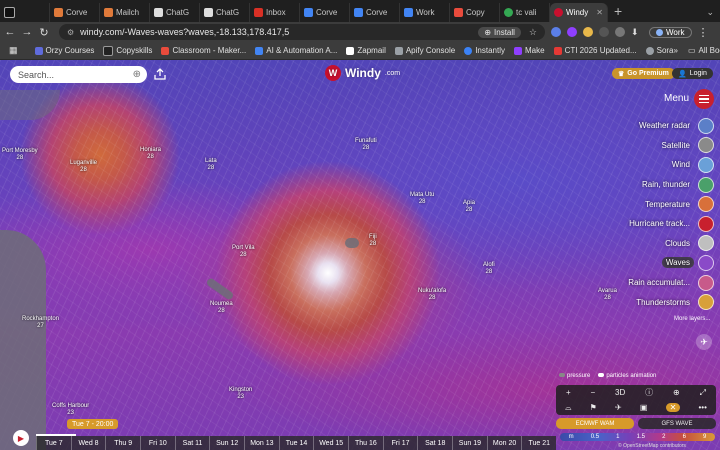 The height and width of the screenshot is (450, 720). Describe the element at coordinates (574, 376) in the screenshot. I see `pressure-toggle: pressure` at that location.